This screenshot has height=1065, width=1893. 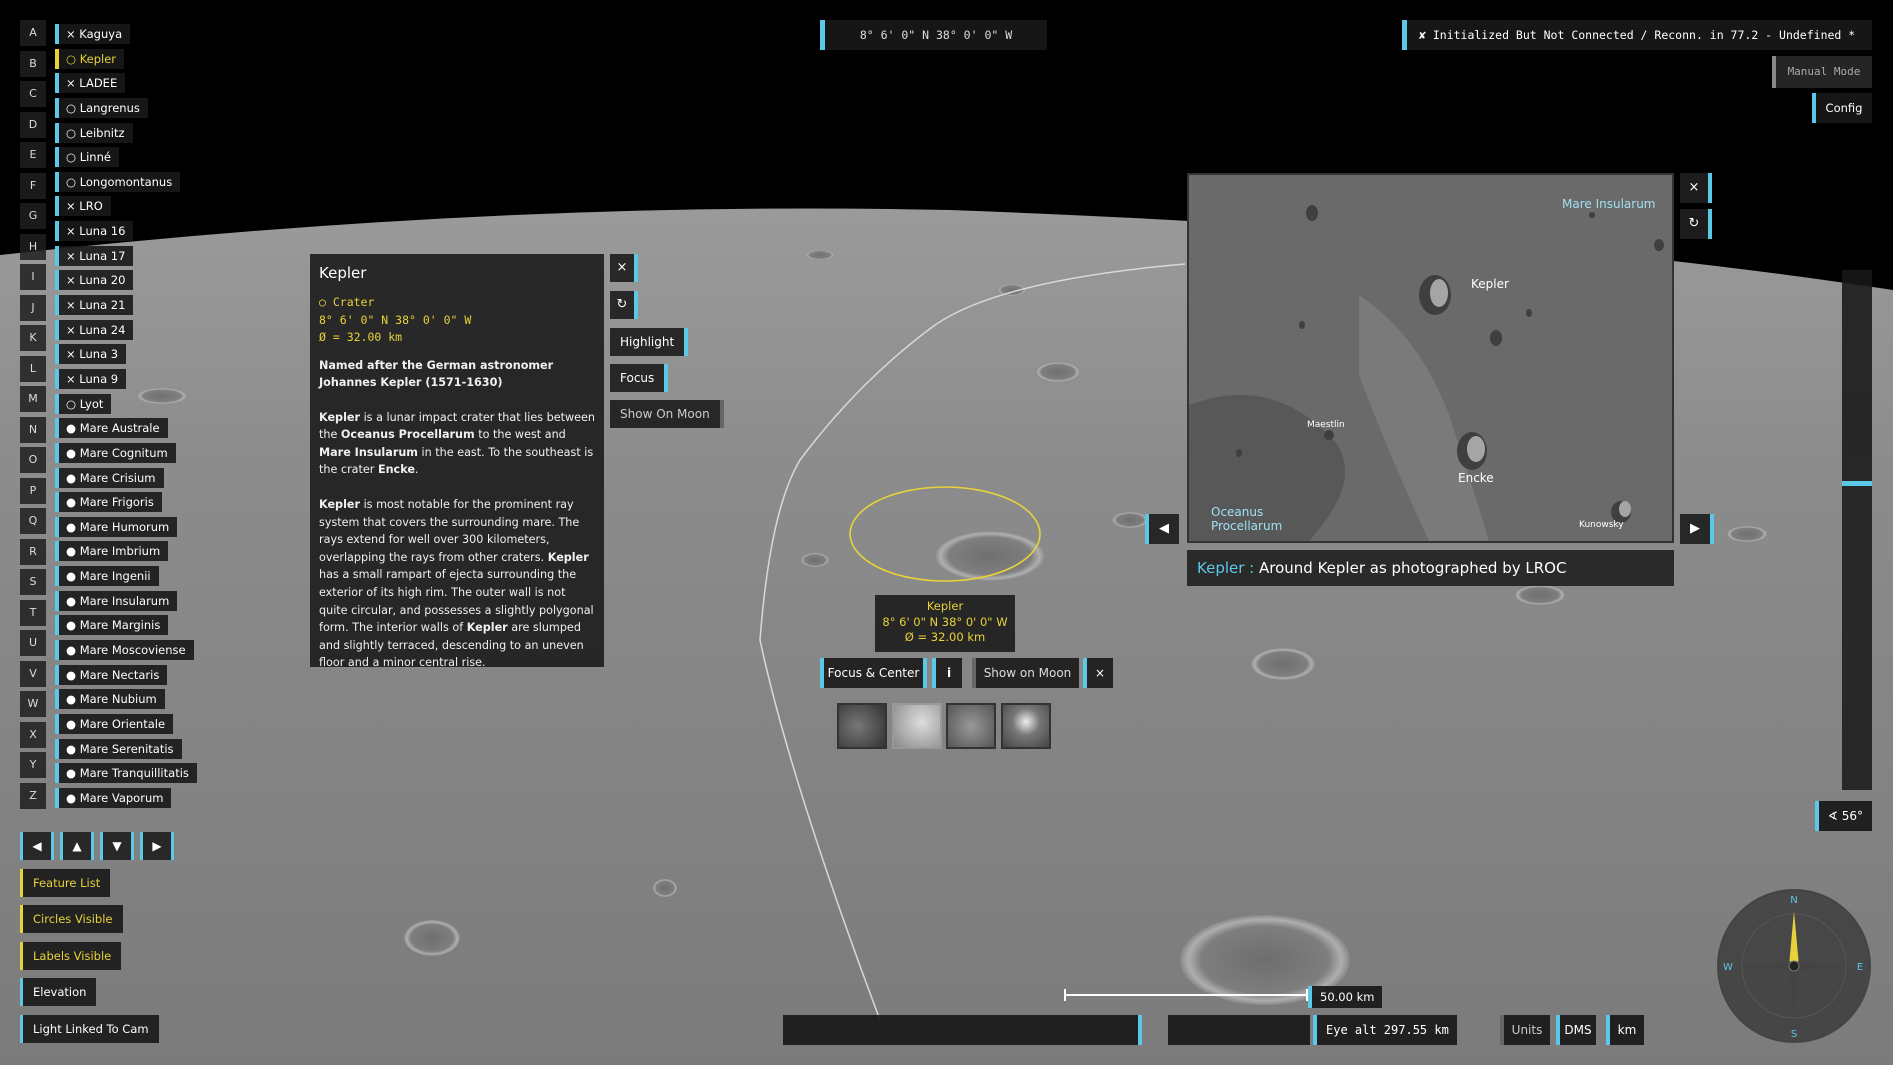 I want to click on index-letter-h: H, so click(x=33, y=246).